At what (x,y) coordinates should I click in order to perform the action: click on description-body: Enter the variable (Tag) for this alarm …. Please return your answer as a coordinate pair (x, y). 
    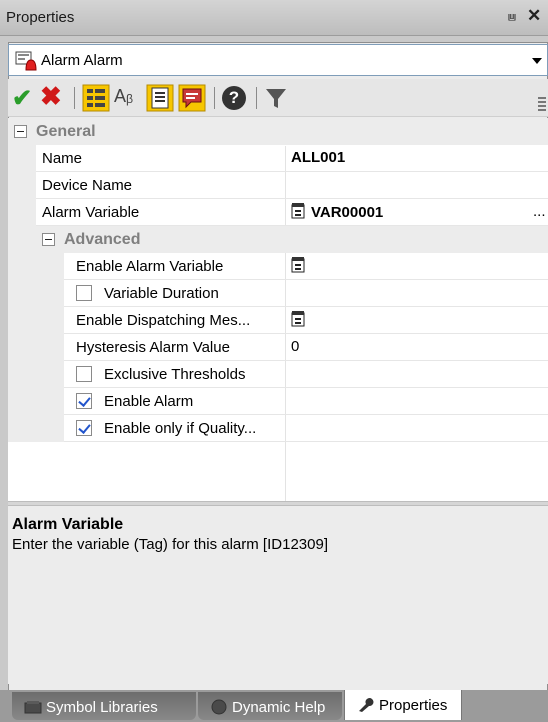
    Looking at the image, I should click on (170, 544).